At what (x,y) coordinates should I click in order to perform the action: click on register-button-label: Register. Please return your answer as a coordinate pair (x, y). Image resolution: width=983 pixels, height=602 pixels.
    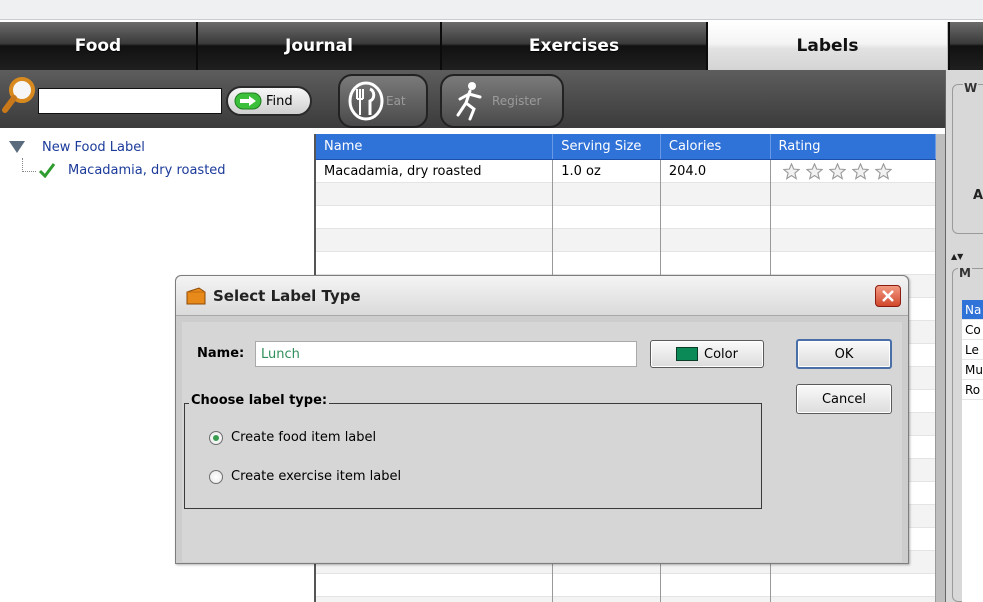
    Looking at the image, I should click on (517, 101).